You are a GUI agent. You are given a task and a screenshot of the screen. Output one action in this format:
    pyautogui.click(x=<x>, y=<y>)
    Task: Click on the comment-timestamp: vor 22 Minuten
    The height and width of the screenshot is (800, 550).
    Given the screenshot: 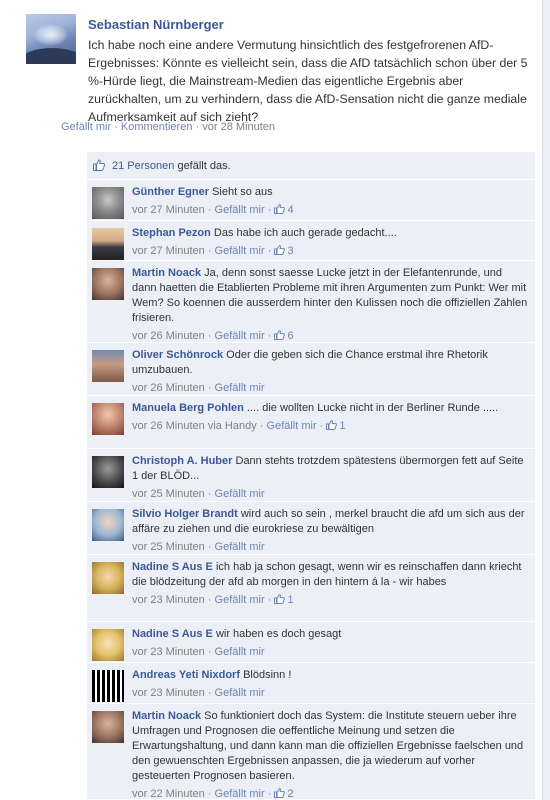 What is the action you would take?
    pyautogui.click(x=168, y=794)
    